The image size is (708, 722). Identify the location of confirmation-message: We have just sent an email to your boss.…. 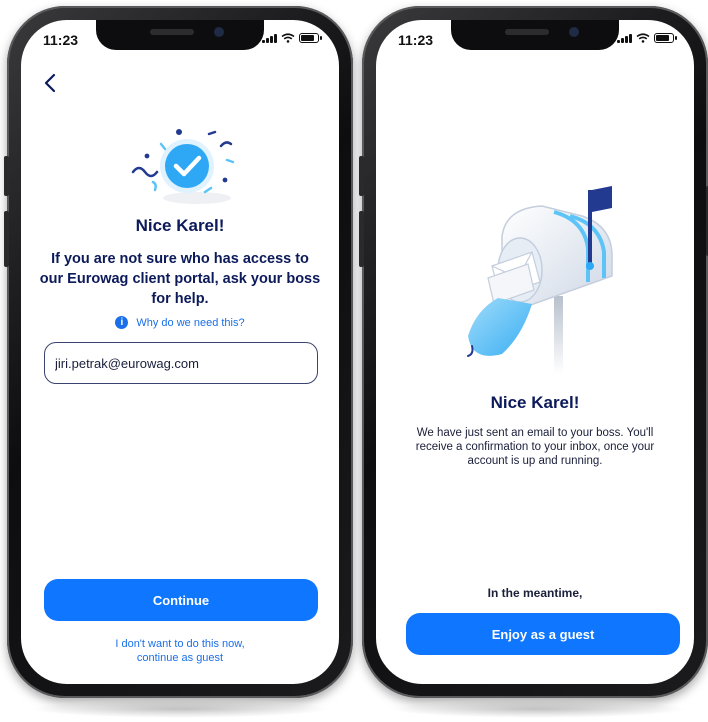
(535, 447).